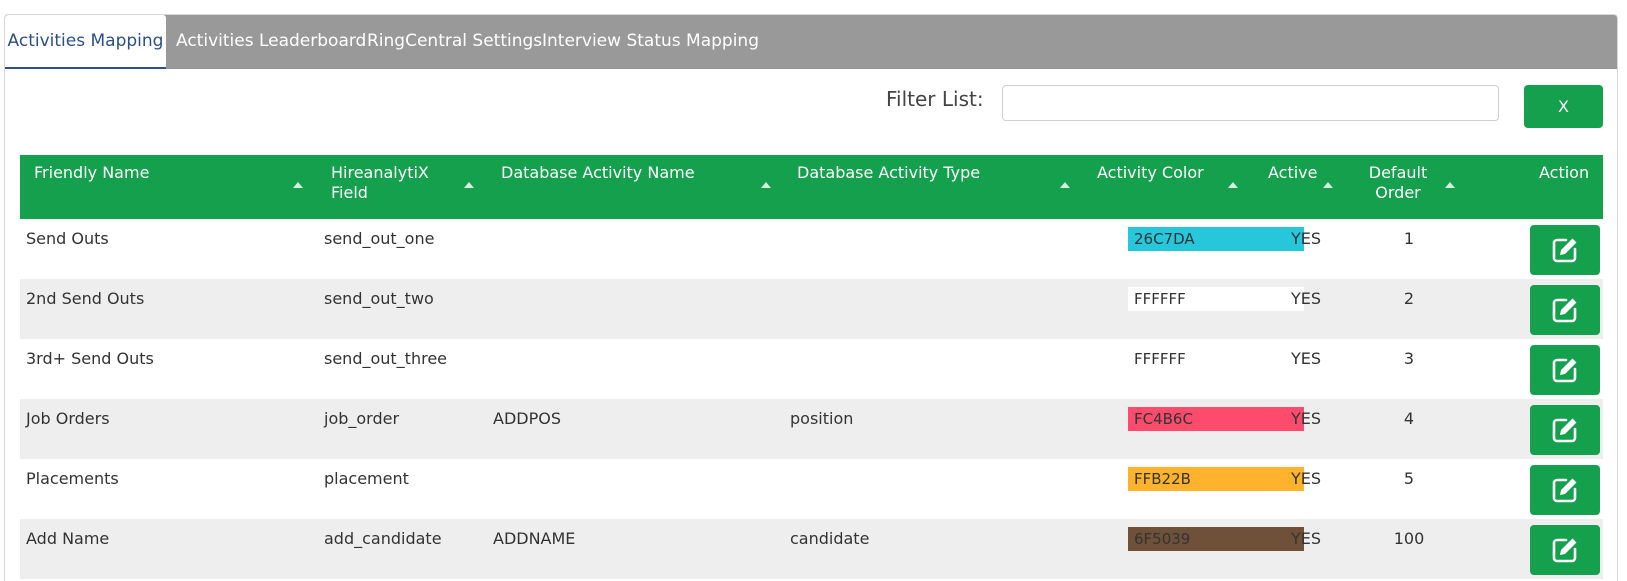  I want to click on header-default-order: Default Order, so click(1398, 183).